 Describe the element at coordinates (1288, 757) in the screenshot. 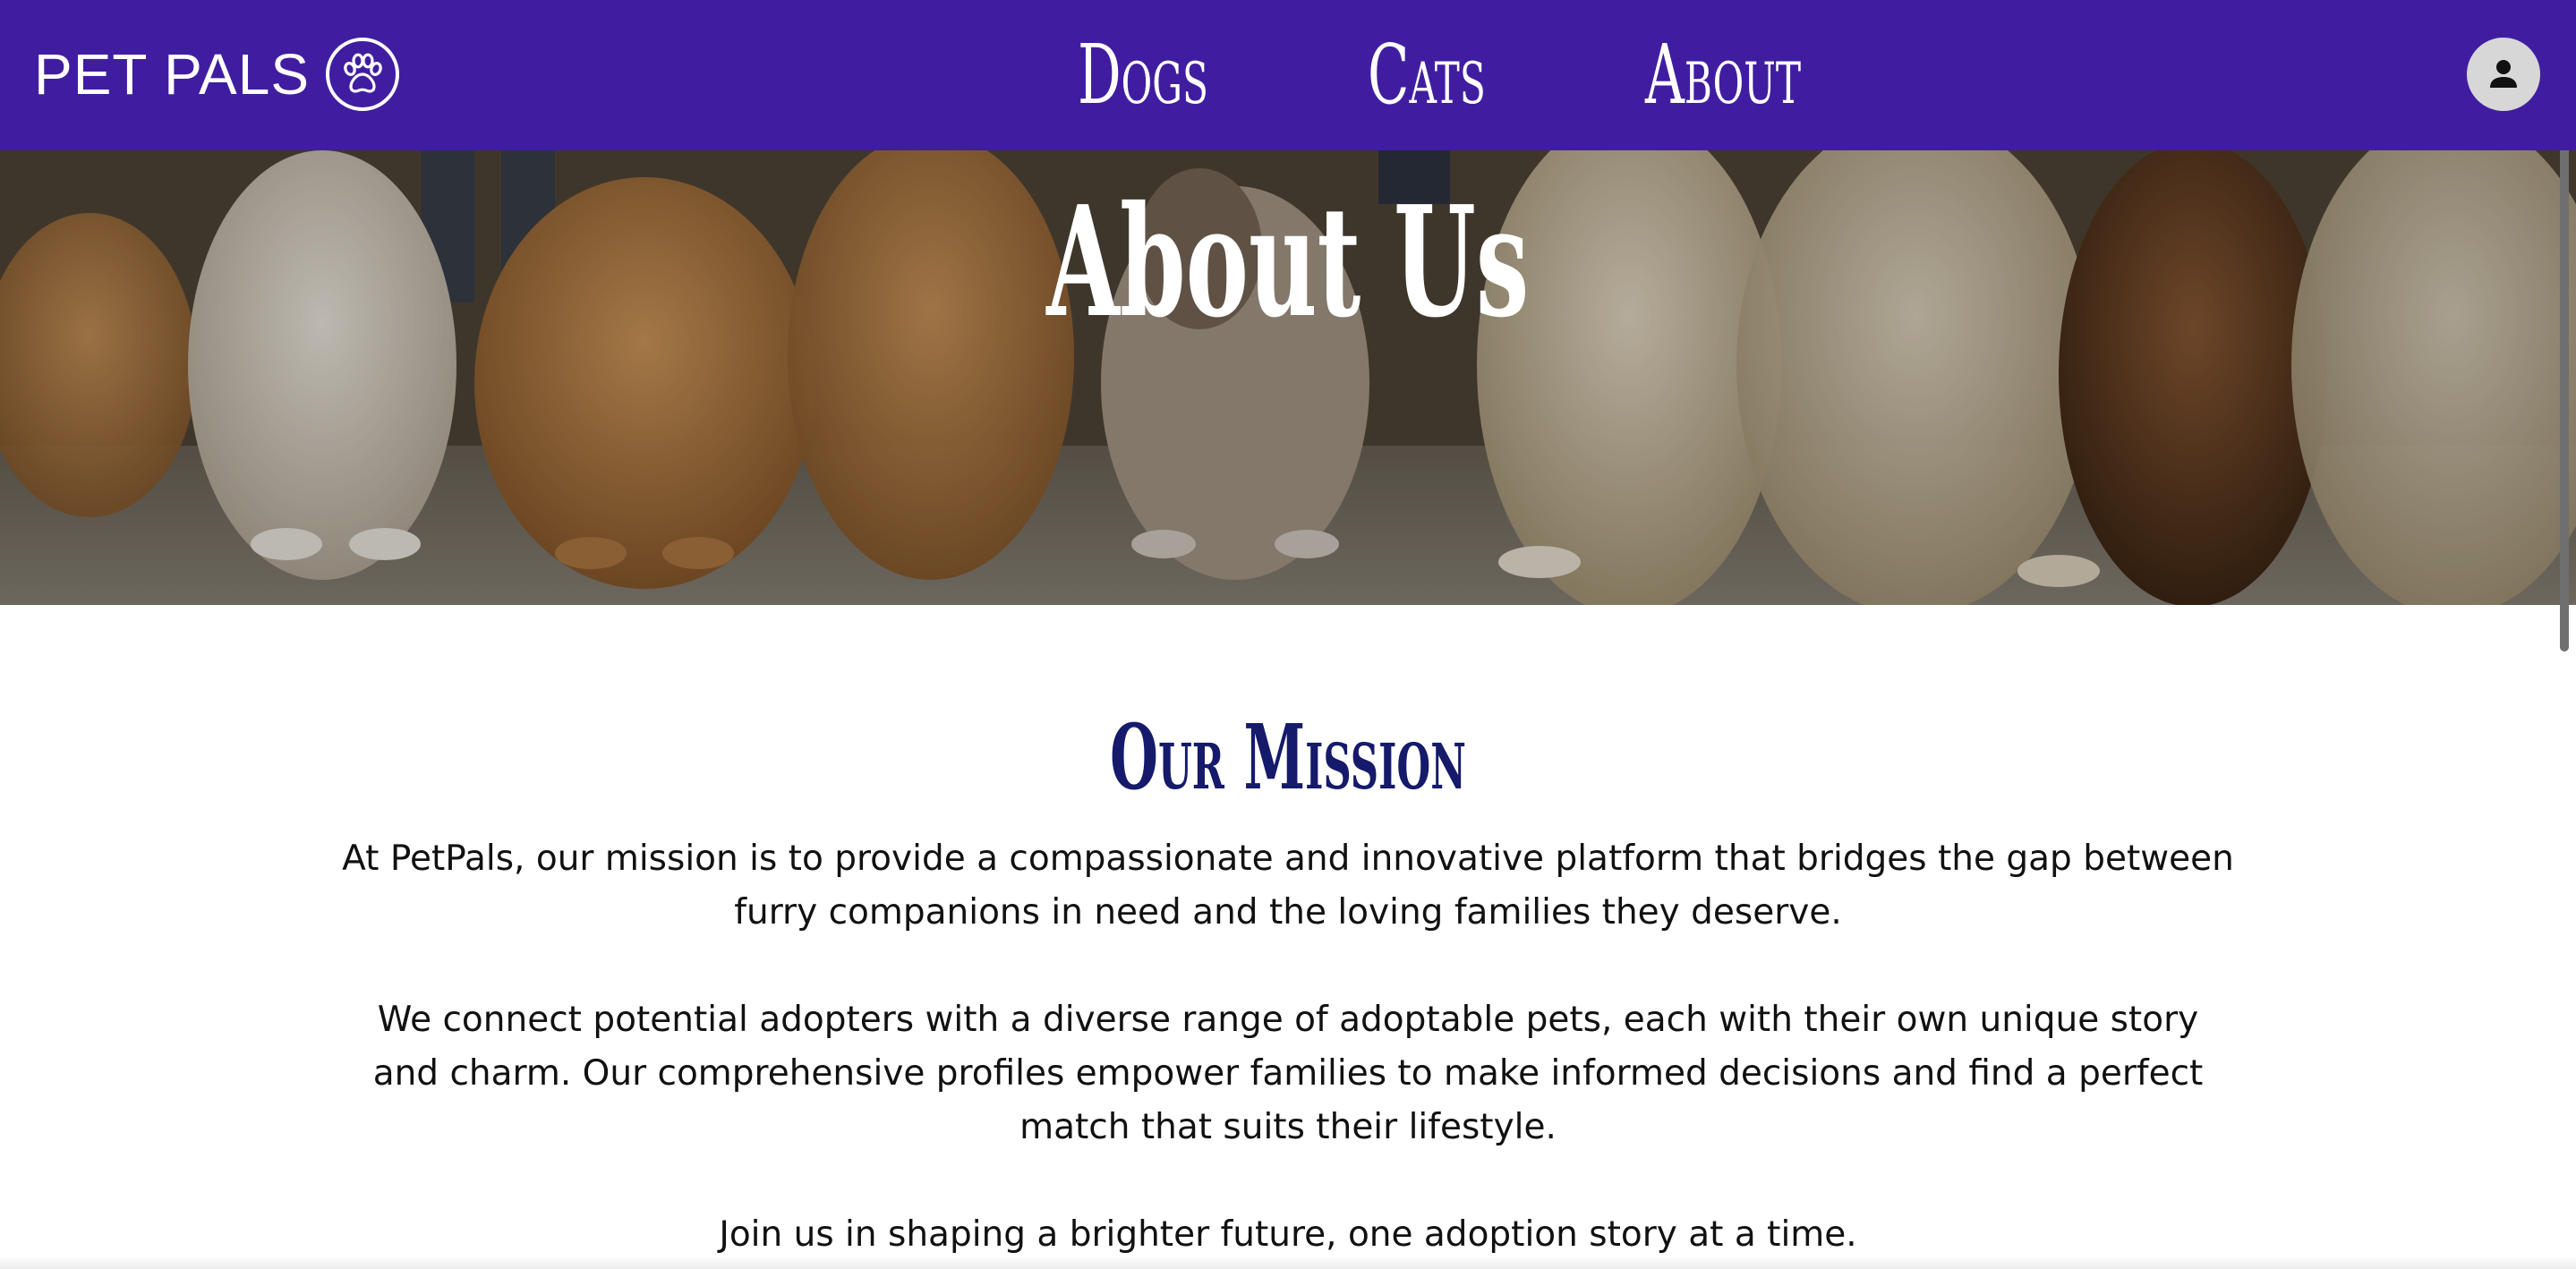

I see `mission-heading: Our Mission` at that location.